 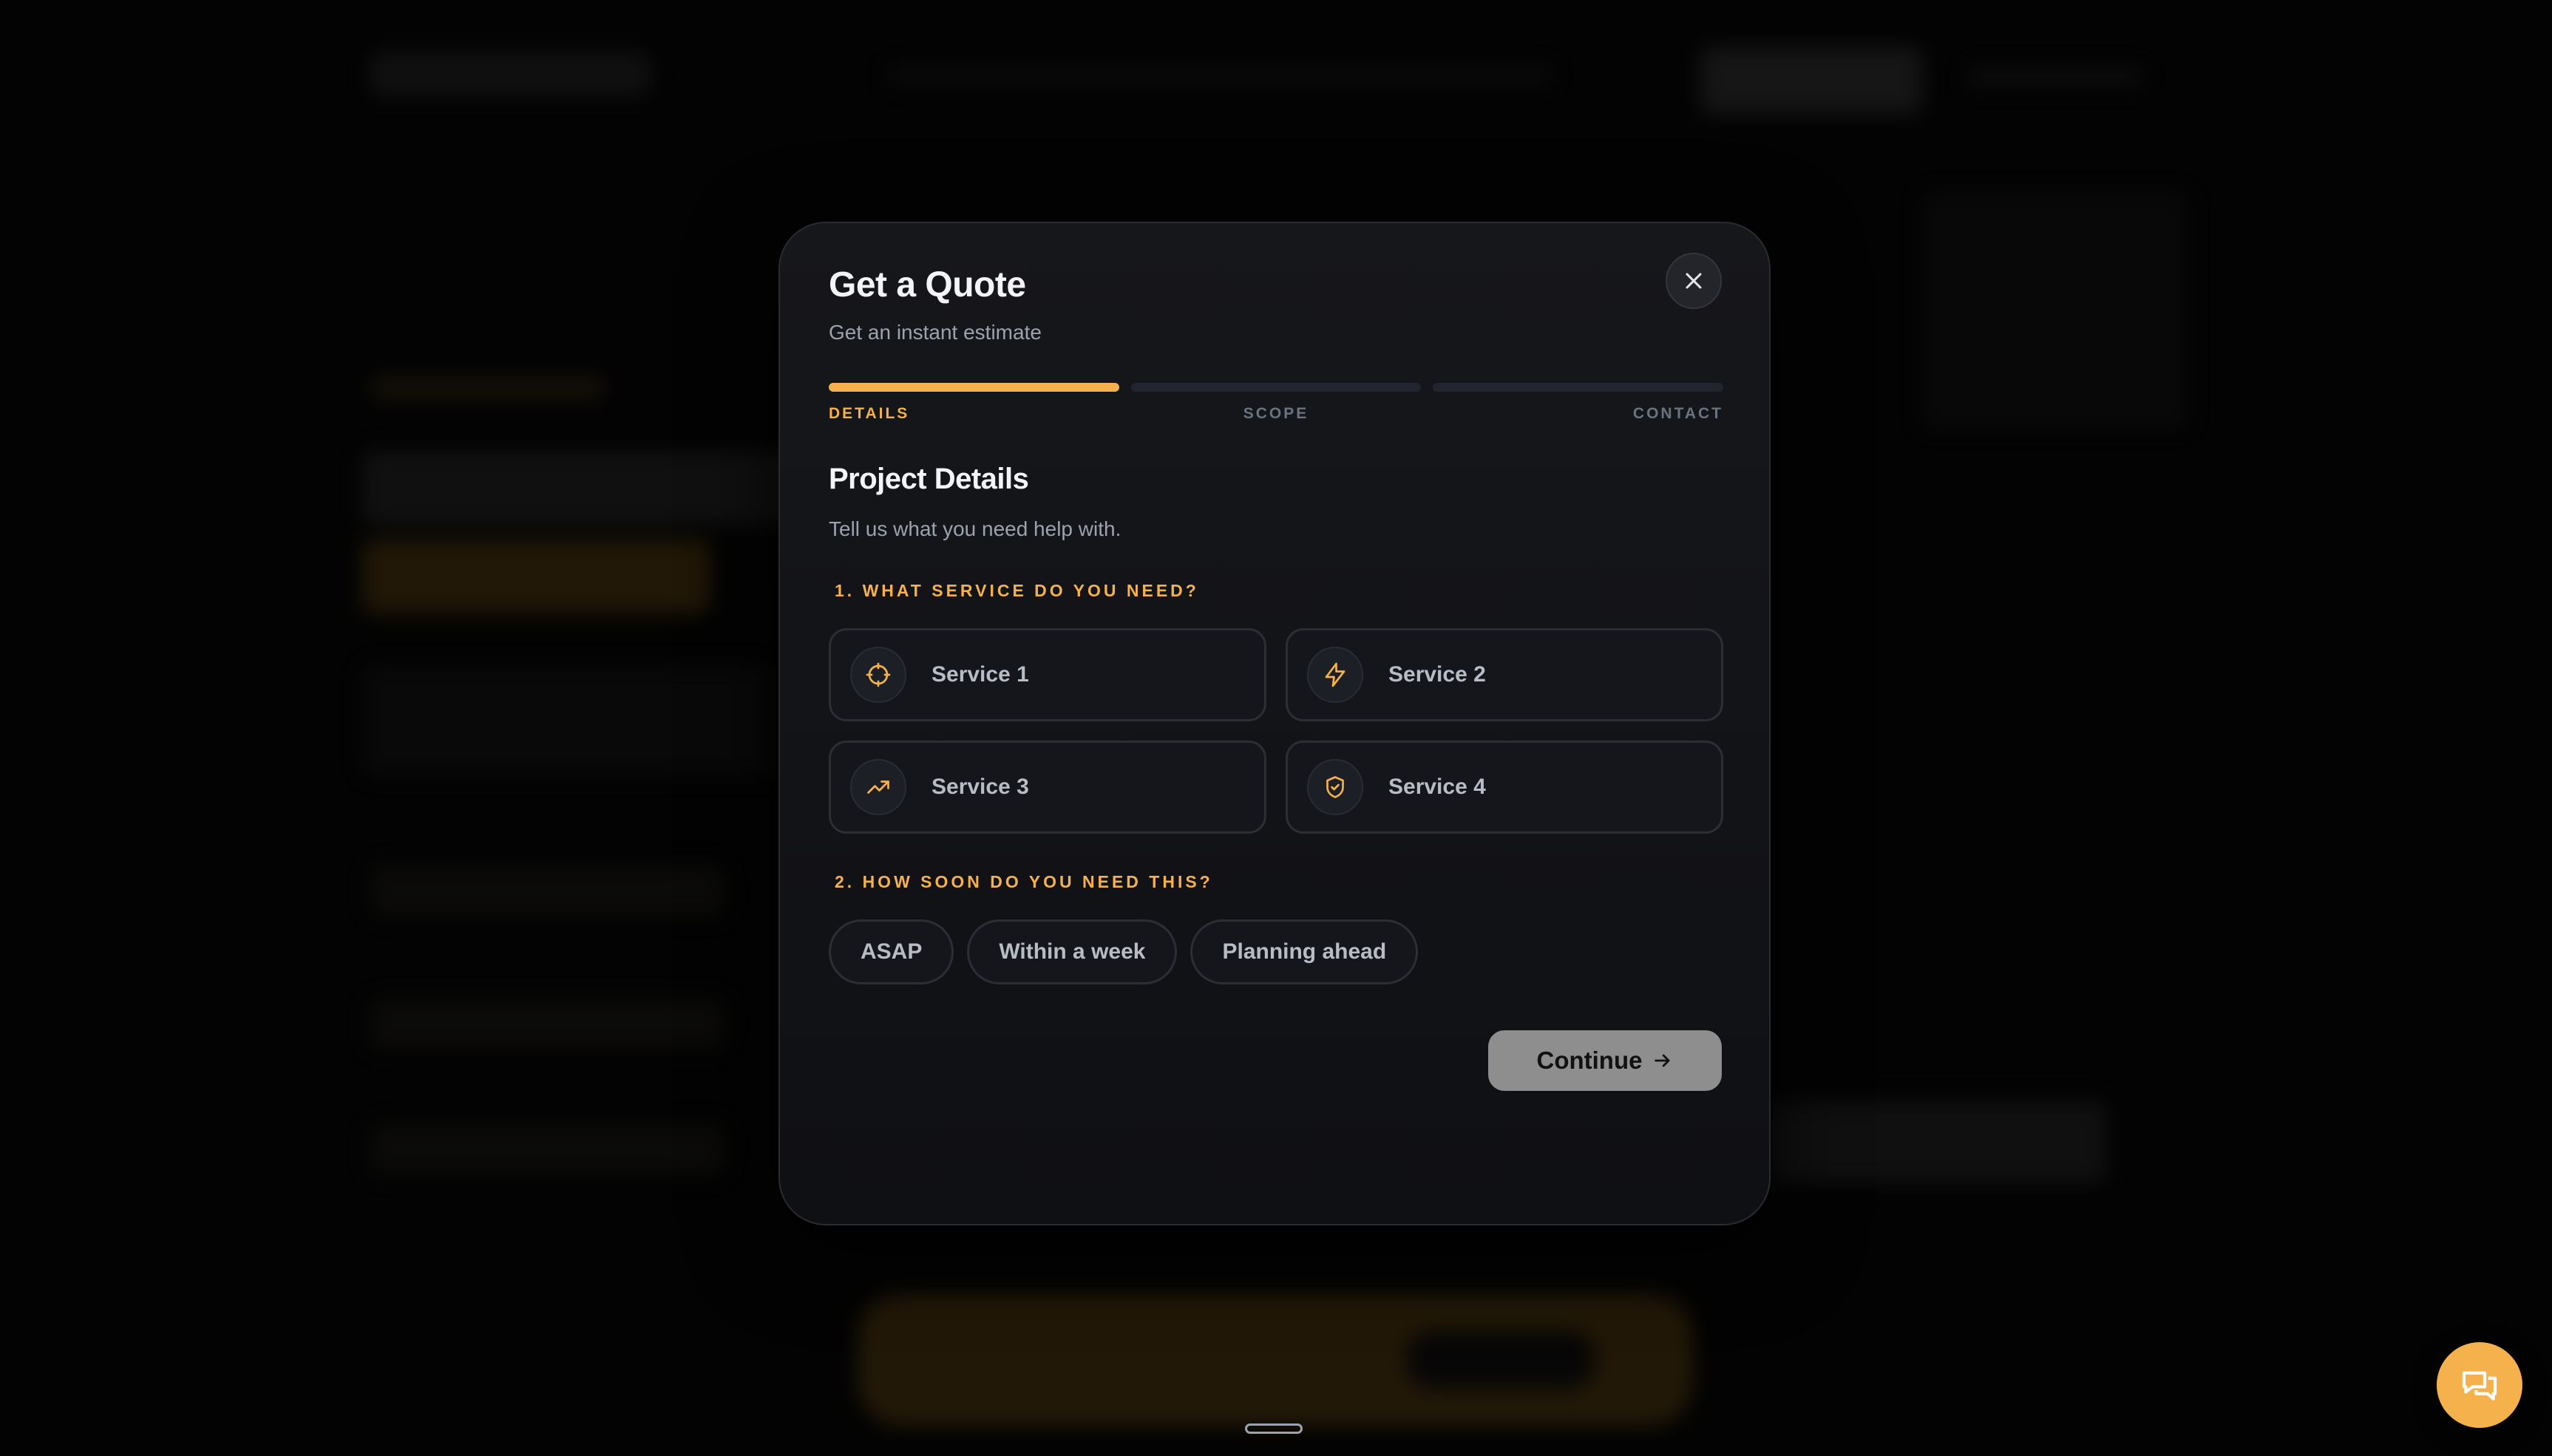 What do you see at coordinates (1589, 1060) in the screenshot?
I see `continue-button-label: Continue` at bounding box center [1589, 1060].